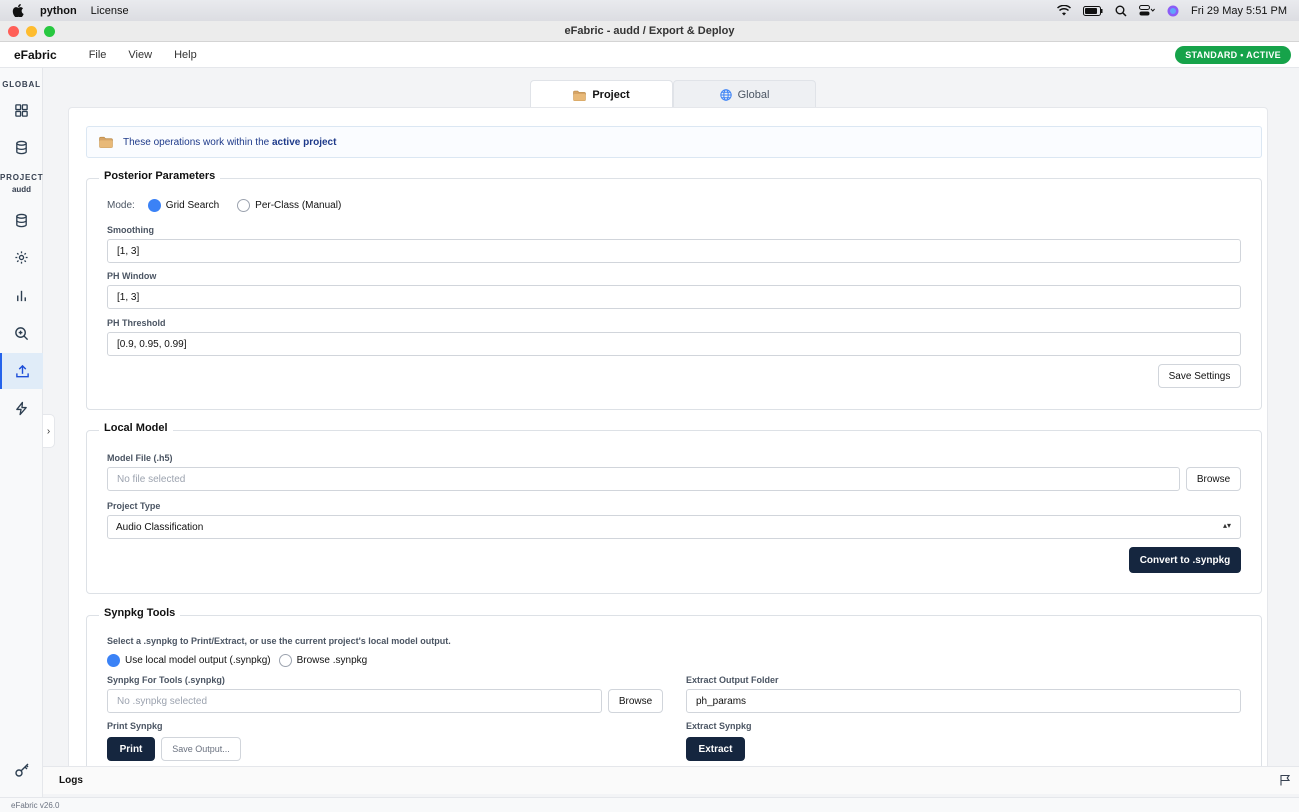  What do you see at coordinates (1185, 560) in the screenshot?
I see `convert-synpkg-button: Convert to .synpkg` at bounding box center [1185, 560].